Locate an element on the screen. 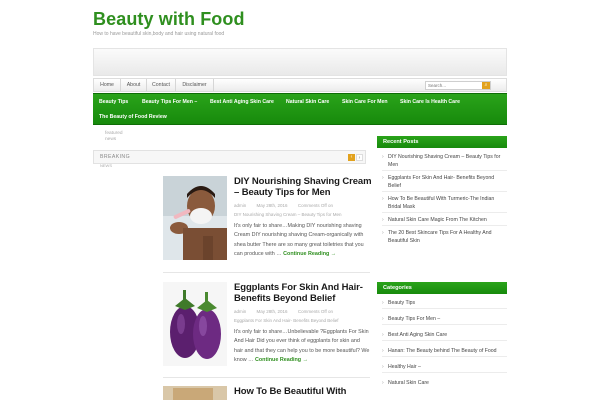 This screenshot has height=400, width=600. catnav-item-anti-aging: Best Anti Aging Skin Care is located at coordinates (242, 102).